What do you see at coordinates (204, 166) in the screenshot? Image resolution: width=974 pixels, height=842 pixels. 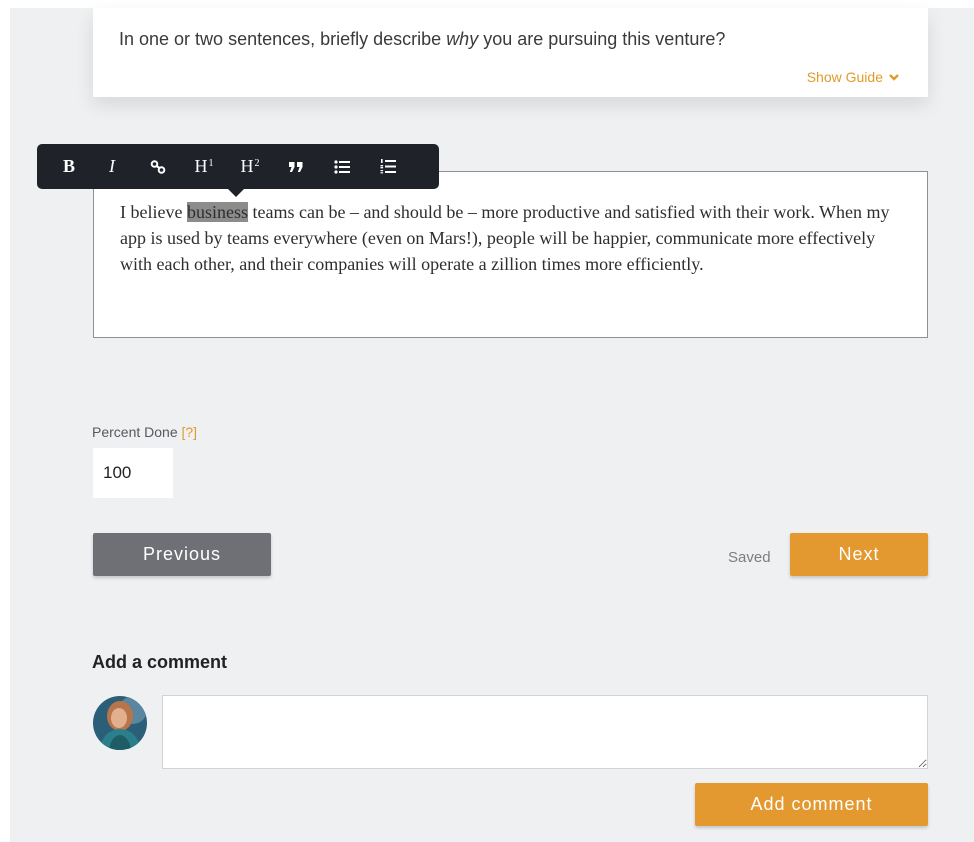 I see `heading1-button: H1` at bounding box center [204, 166].